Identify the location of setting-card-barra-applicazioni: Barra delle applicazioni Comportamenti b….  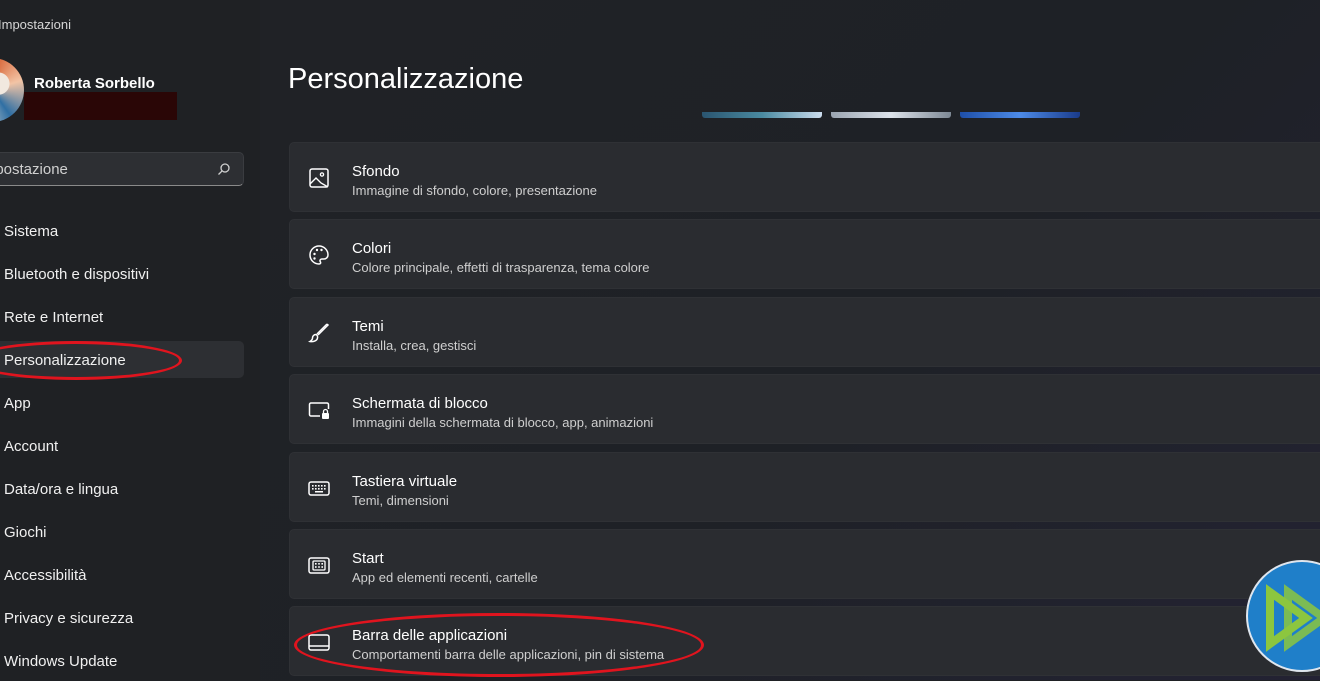
(804, 641).